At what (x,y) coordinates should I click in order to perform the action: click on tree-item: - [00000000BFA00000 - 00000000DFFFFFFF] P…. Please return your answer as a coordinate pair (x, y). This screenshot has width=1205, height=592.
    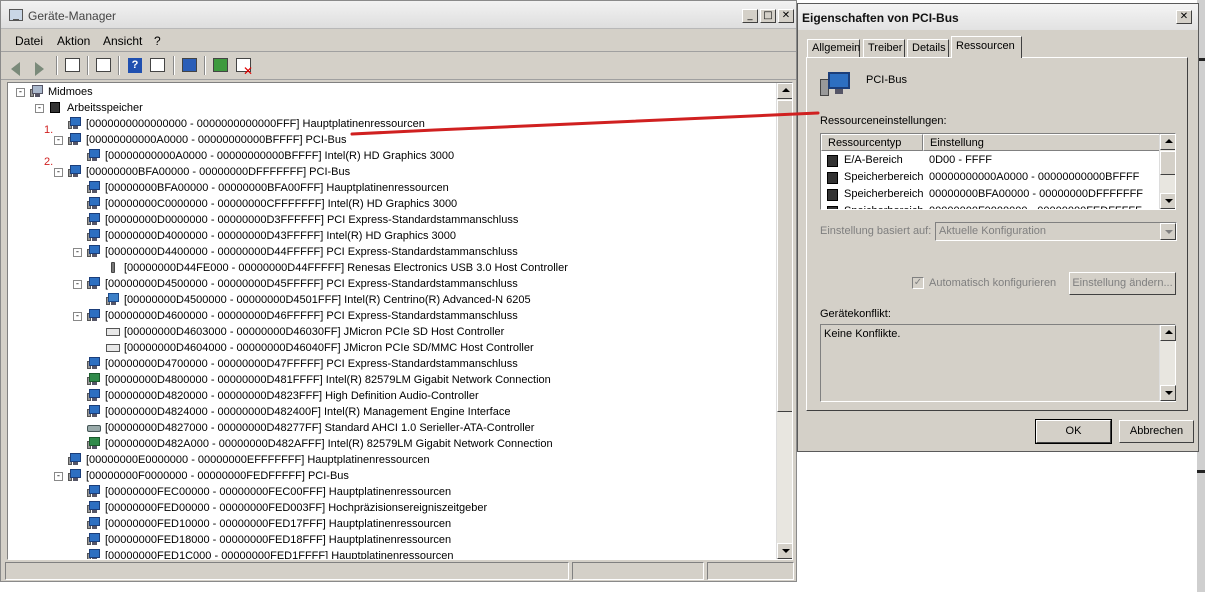
    Looking at the image, I should click on (388, 172).